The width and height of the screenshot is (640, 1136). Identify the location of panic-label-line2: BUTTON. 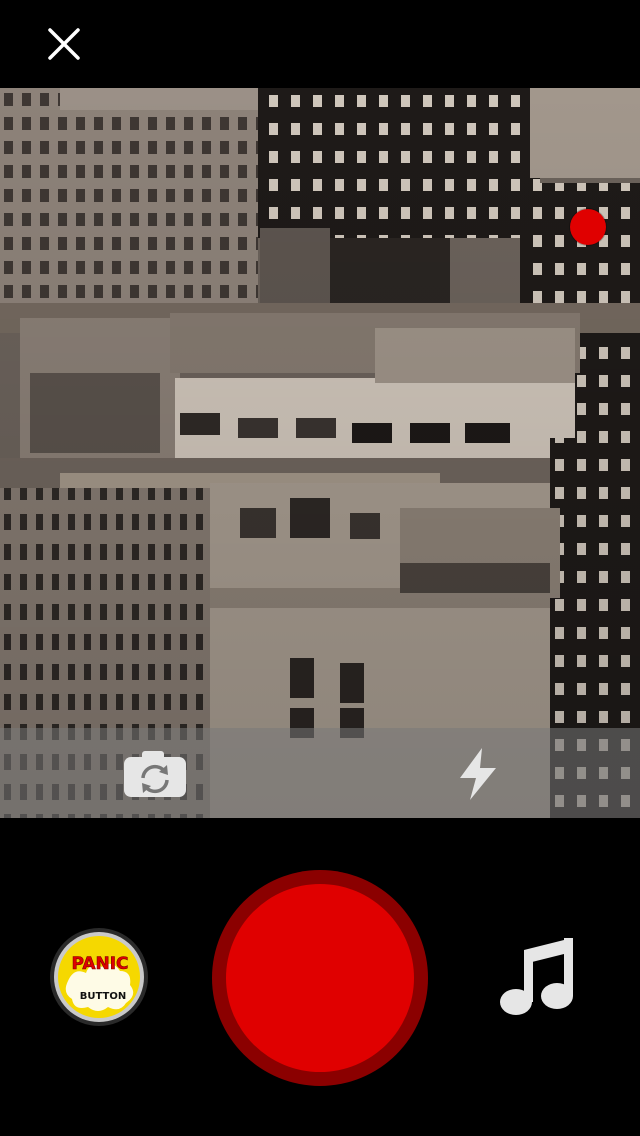
(103, 996).